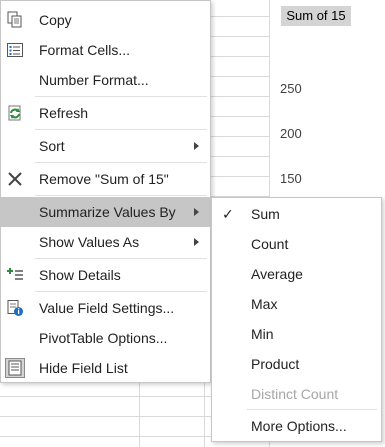  I want to click on submenu-item-label: Product, so click(275, 364).